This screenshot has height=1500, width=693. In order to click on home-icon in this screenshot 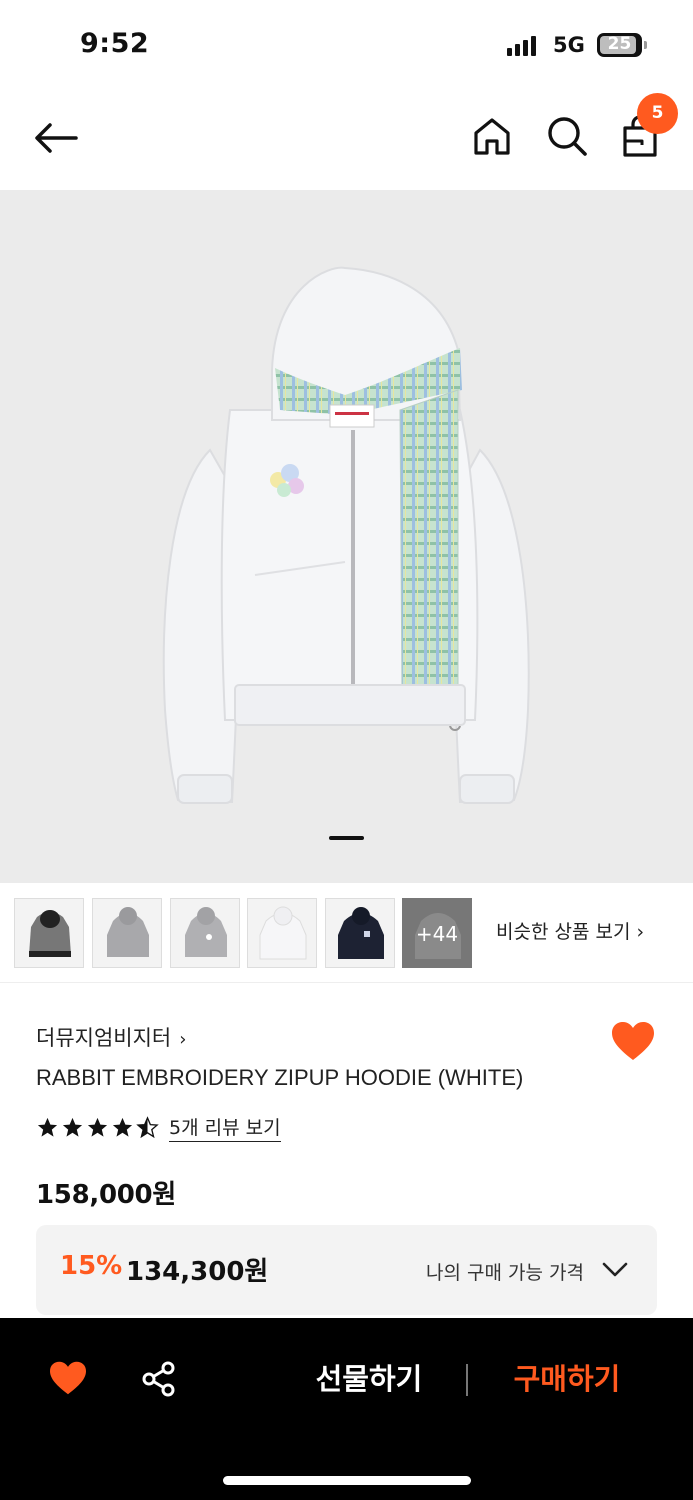, I will do `click(492, 136)`.